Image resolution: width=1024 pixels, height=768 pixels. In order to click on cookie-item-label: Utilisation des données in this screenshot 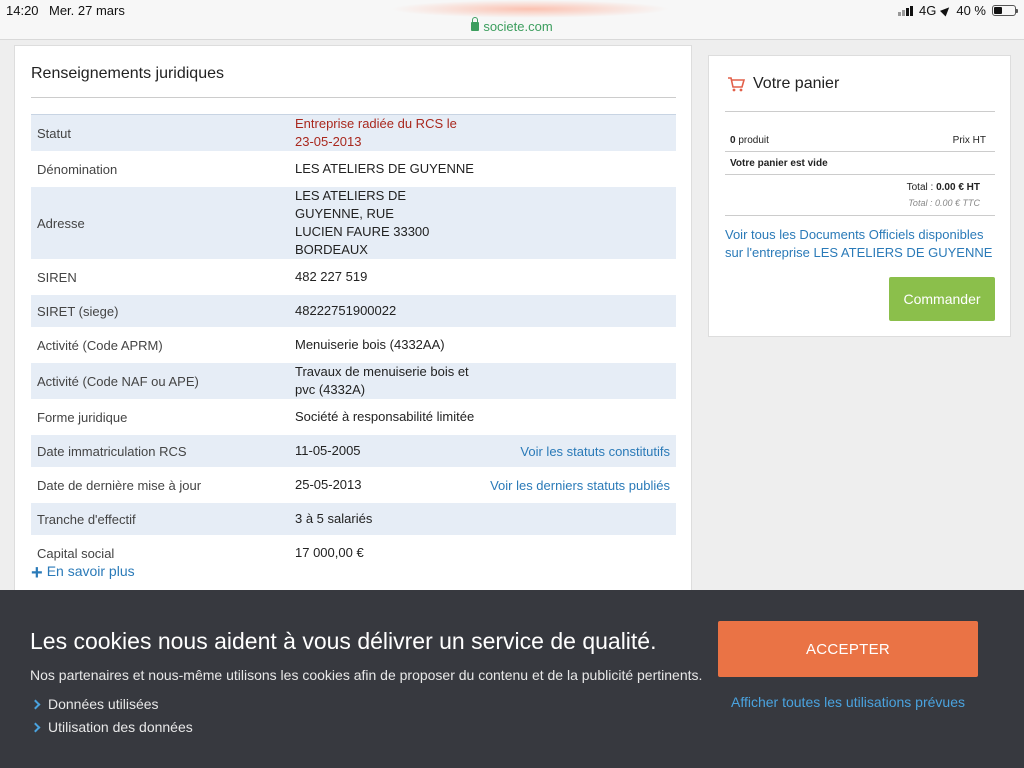, I will do `click(120, 727)`.